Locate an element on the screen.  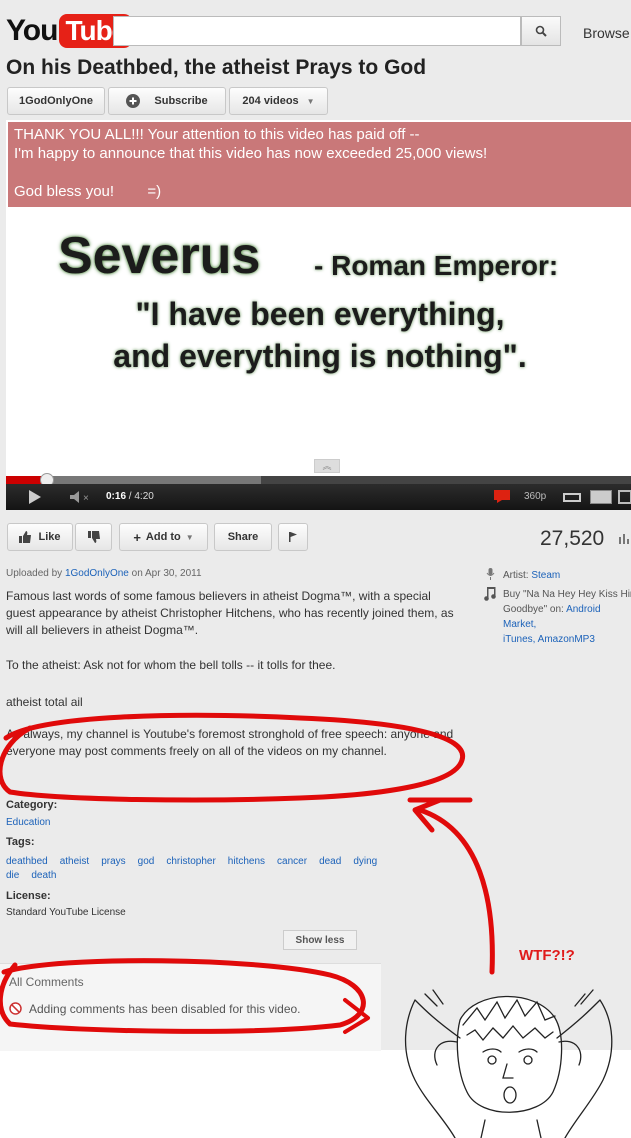
red-circle-free-speech is located at coordinates (233, 757).